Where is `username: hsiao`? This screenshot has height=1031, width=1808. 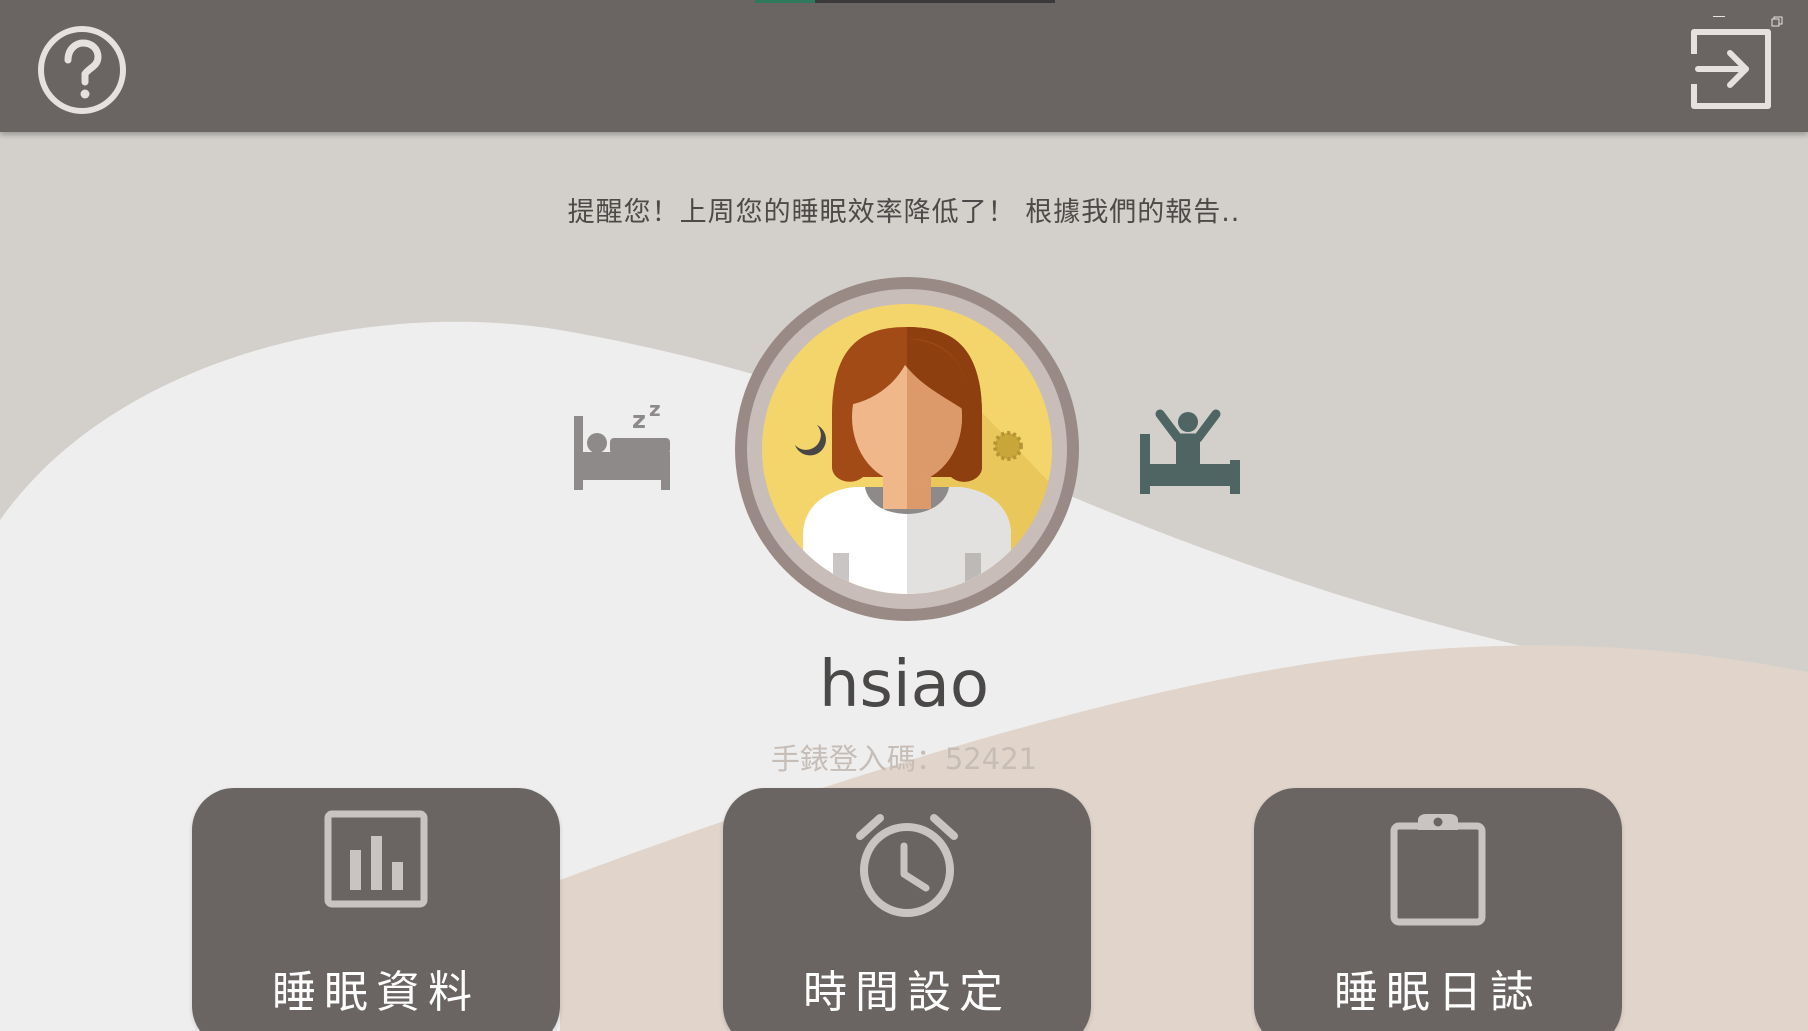 username: hsiao is located at coordinates (904, 685).